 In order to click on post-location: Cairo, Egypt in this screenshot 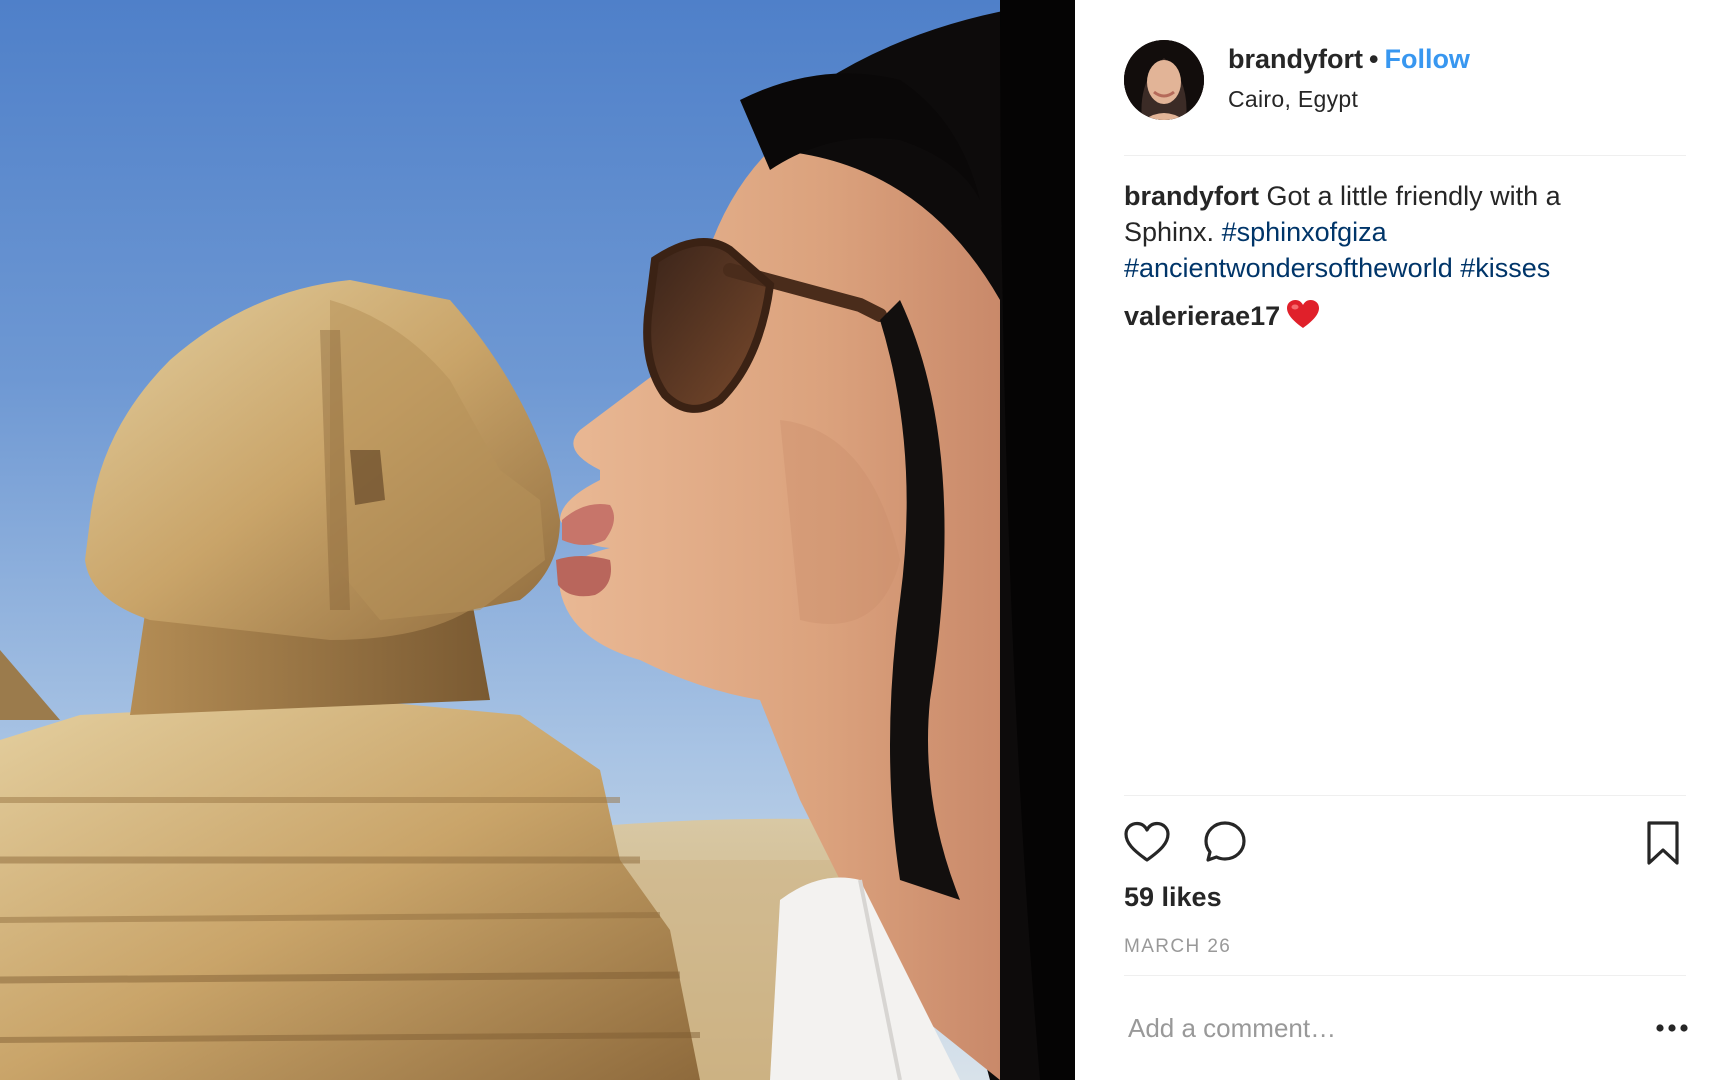, I will do `click(1293, 99)`.